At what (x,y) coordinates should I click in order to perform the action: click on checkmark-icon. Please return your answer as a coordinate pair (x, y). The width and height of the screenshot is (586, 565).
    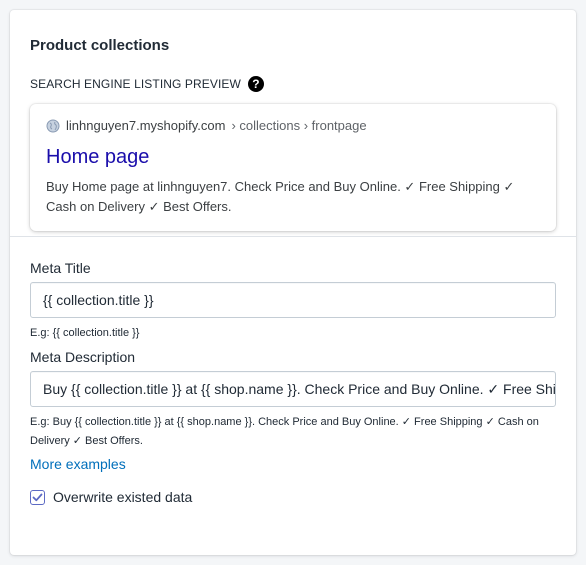
    Looking at the image, I should click on (37, 497).